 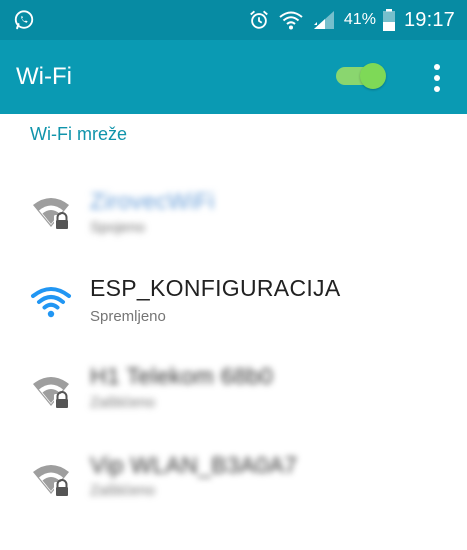 What do you see at coordinates (182, 376) in the screenshot?
I see `network-name: H1 Telekom 68b0` at bounding box center [182, 376].